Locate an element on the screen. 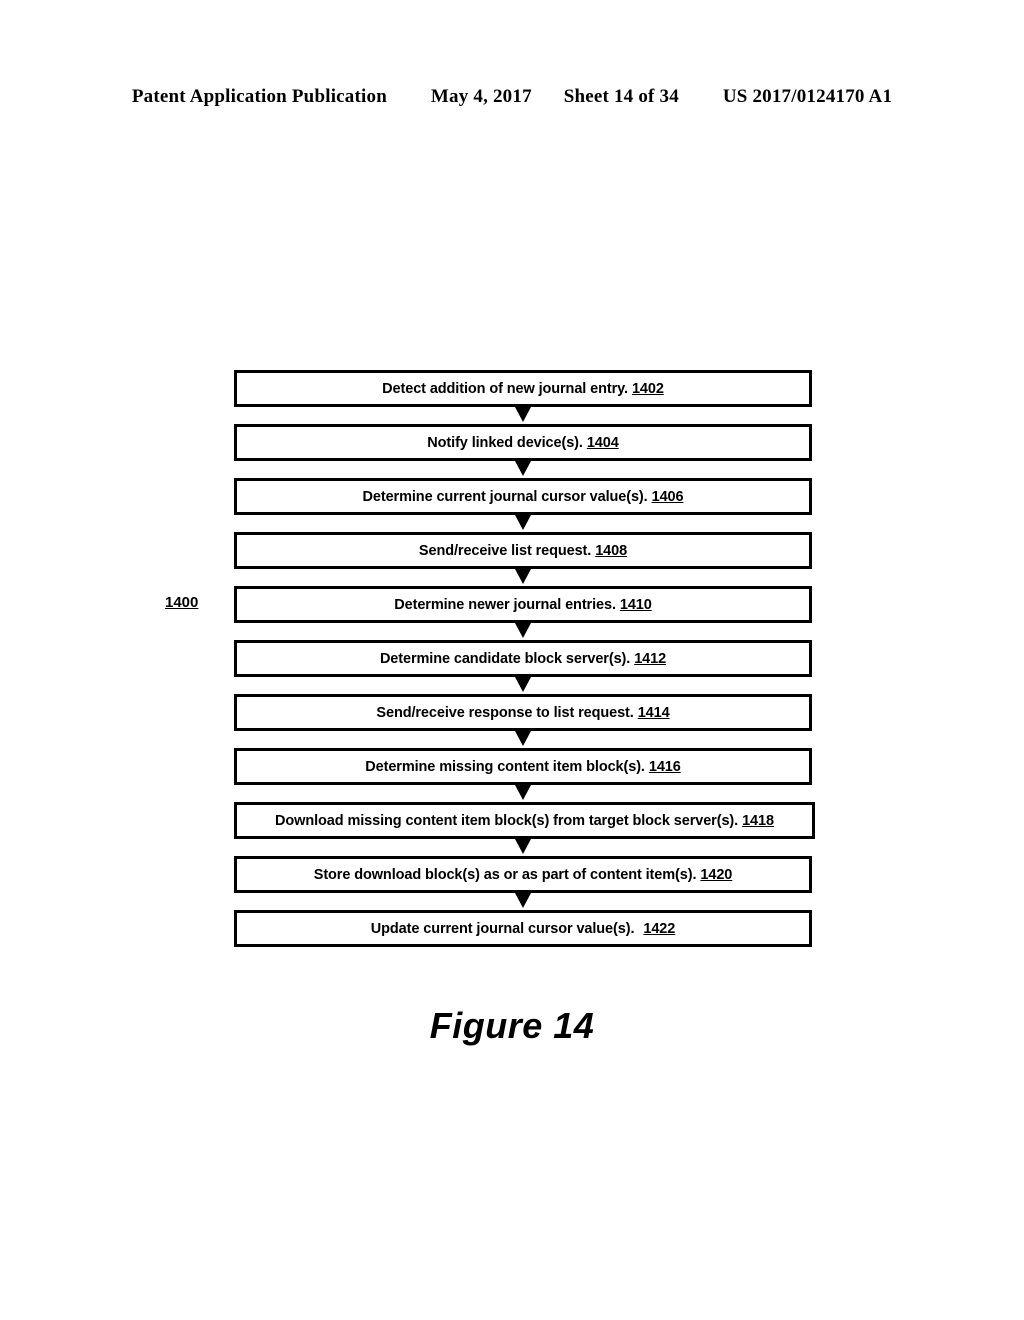  flowchart-step: Determine candidate block server(s). 1412 is located at coordinates (524, 658).